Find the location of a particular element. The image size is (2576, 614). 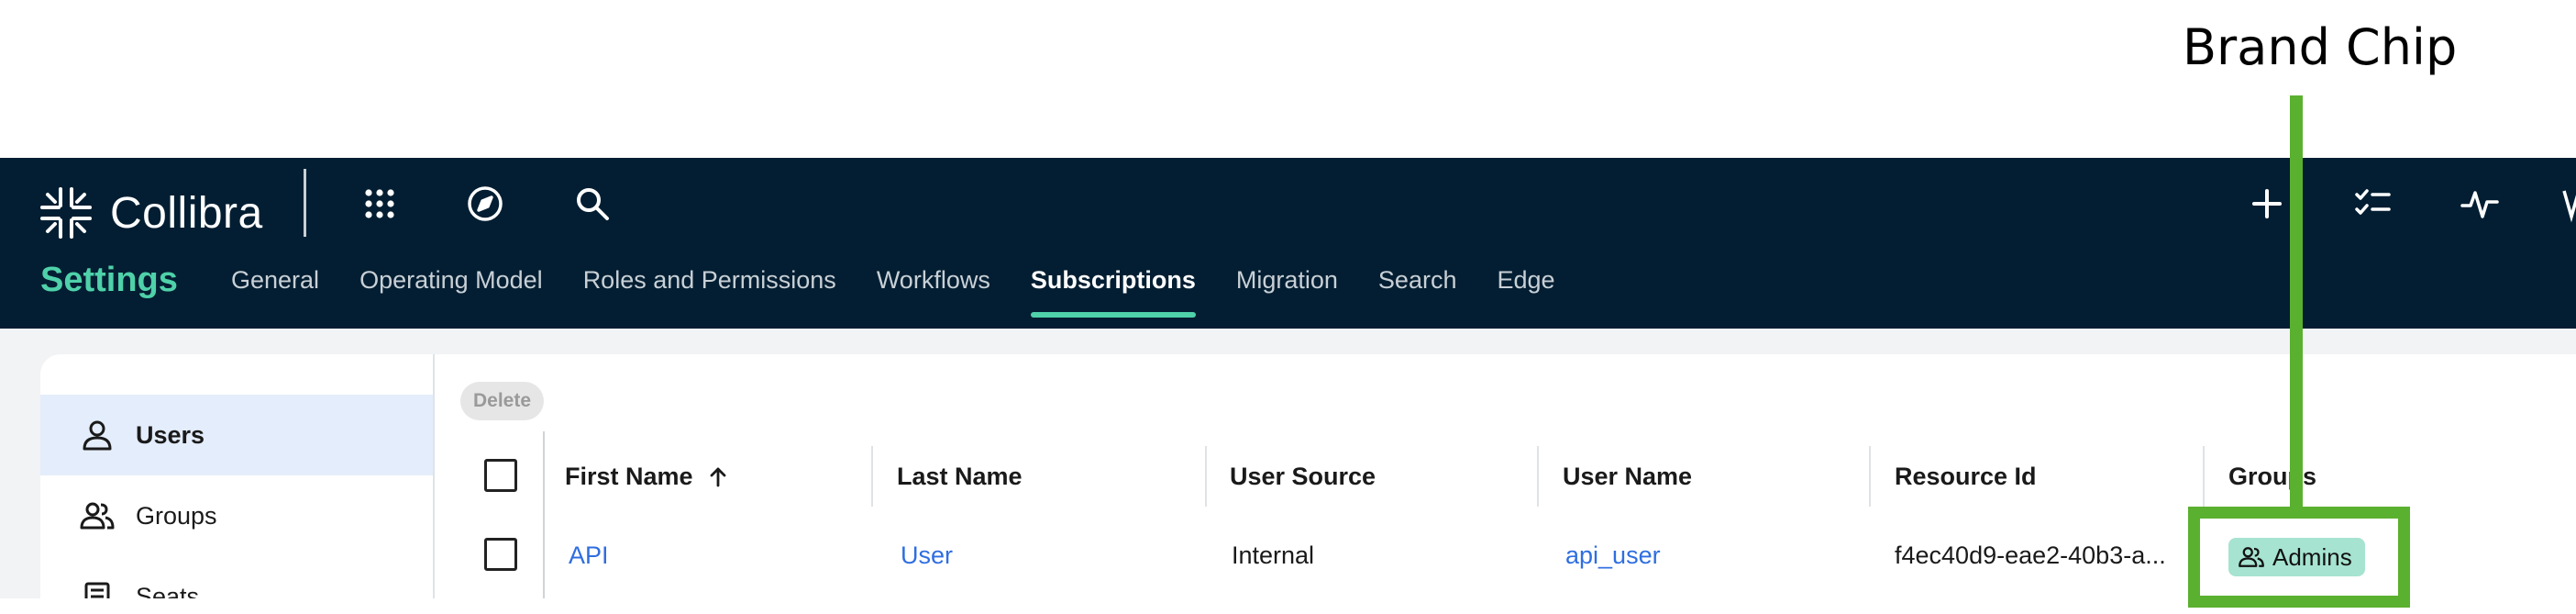

column-header-user-source: User Source is located at coordinates (1303, 477).